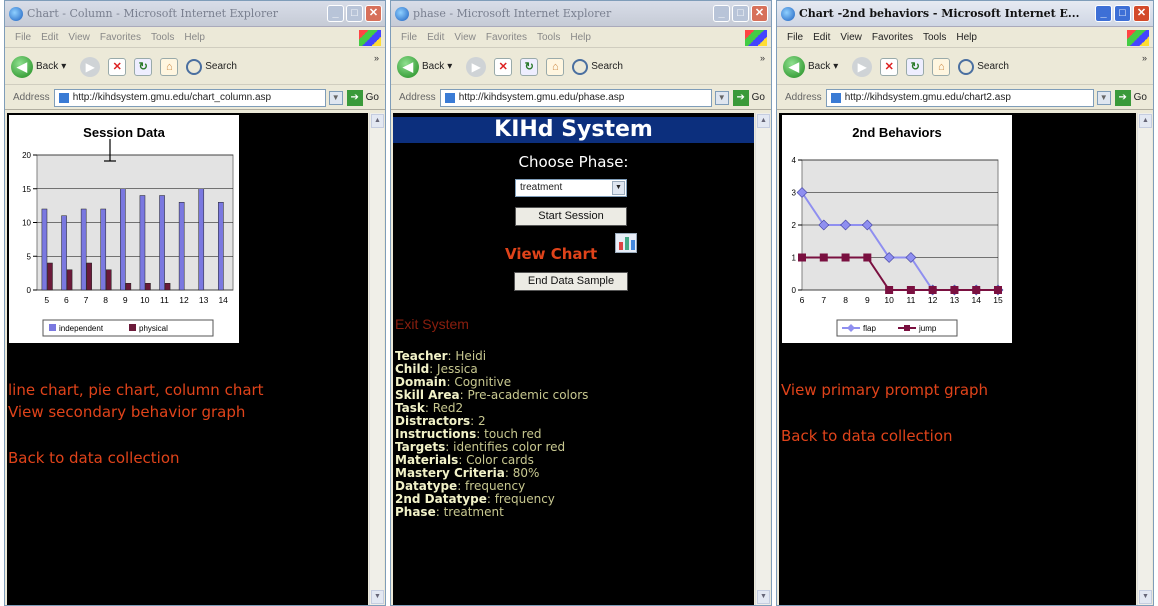  Describe the element at coordinates (126, 412) in the screenshot. I see `secondary-behavior-link: View secondary behavior graph` at that location.